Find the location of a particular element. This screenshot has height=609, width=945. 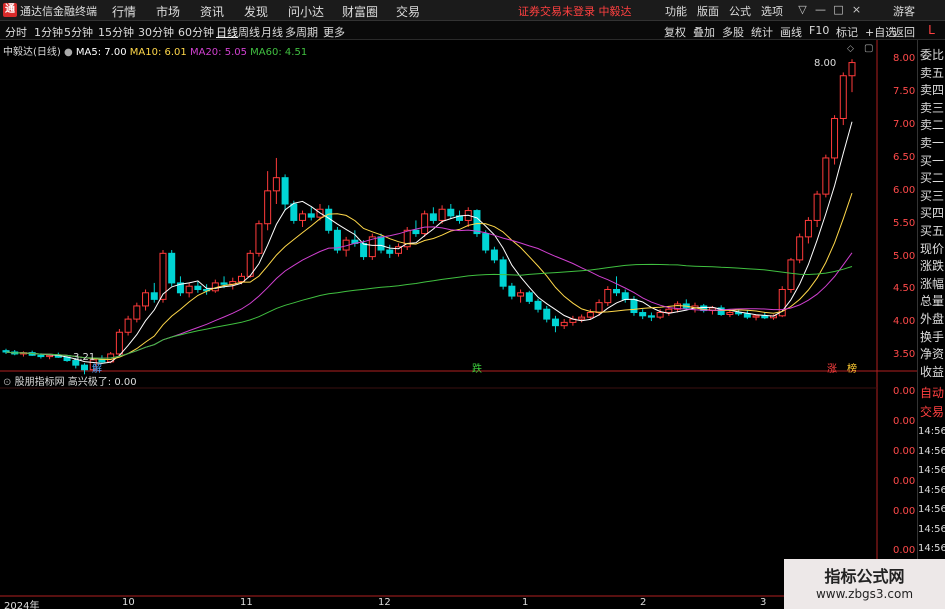

period-tab-3: 15分钟 is located at coordinates (116, 32).